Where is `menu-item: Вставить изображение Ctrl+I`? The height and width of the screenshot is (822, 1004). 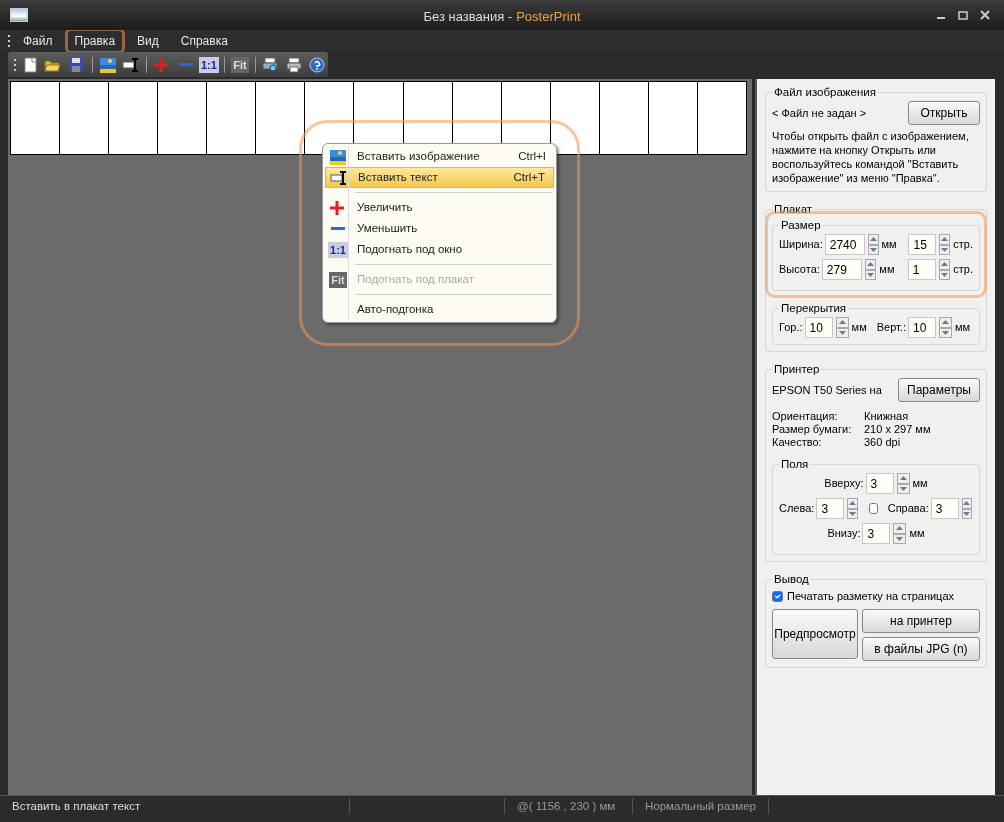 menu-item: Вставить изображение Ctrl+I is located at coordinates (439, 156).